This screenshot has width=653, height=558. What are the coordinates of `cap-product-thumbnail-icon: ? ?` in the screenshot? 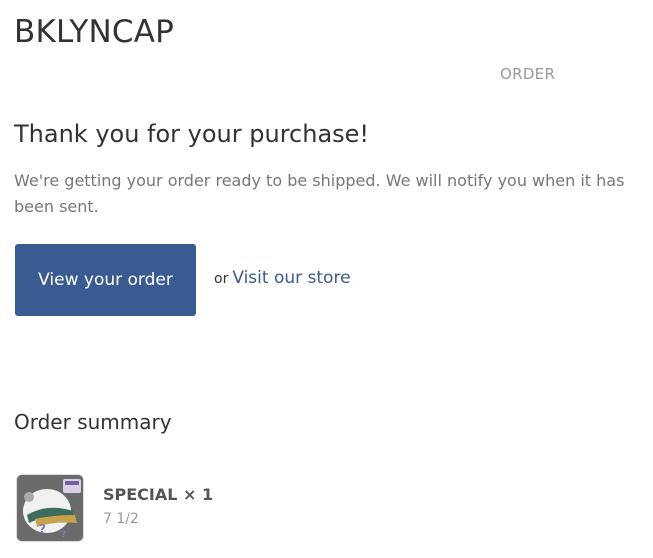 It's located at (50, 508).